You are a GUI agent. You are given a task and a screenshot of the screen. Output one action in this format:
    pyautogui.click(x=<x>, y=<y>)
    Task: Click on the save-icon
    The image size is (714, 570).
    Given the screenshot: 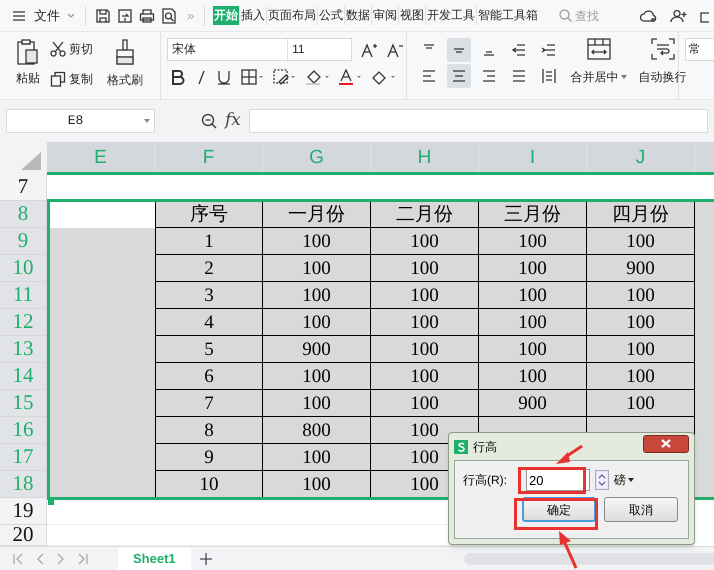 What is the action you would take?
    pyautogui.click(x=103, y=16)
    